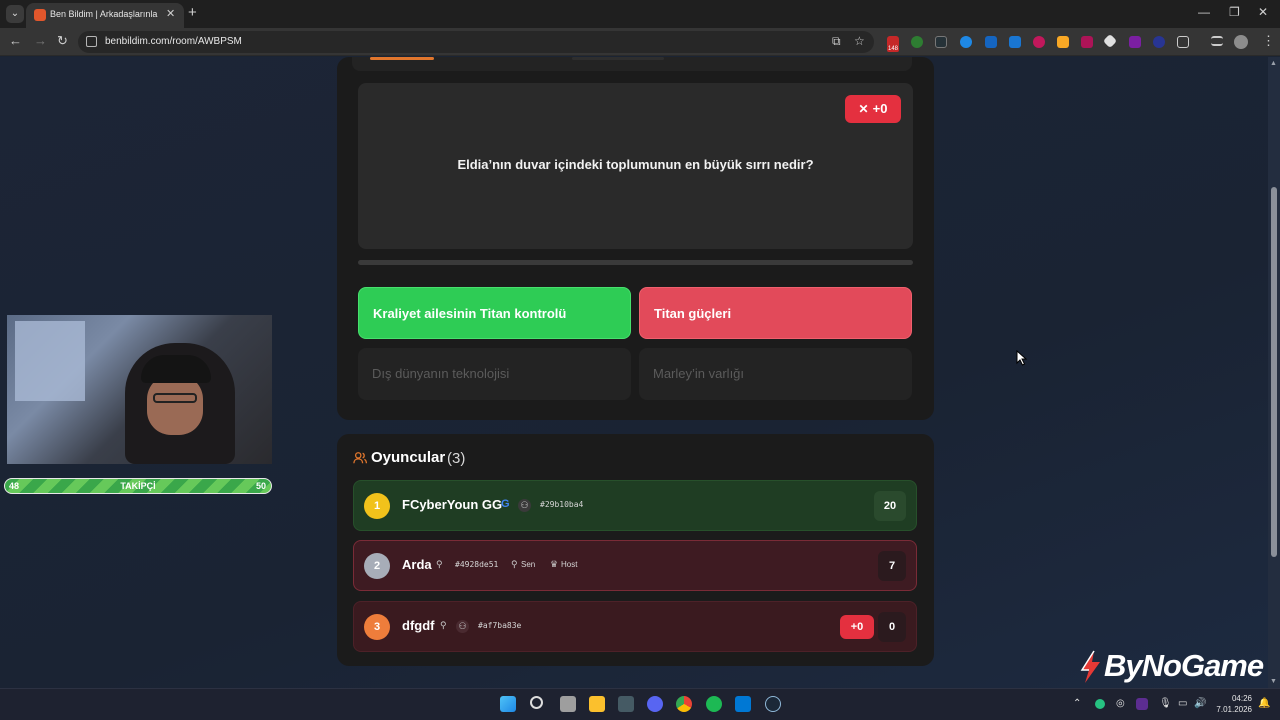  I want to click on taskbar-clock: 04:26 7.01.2026, so click(1232, 704).